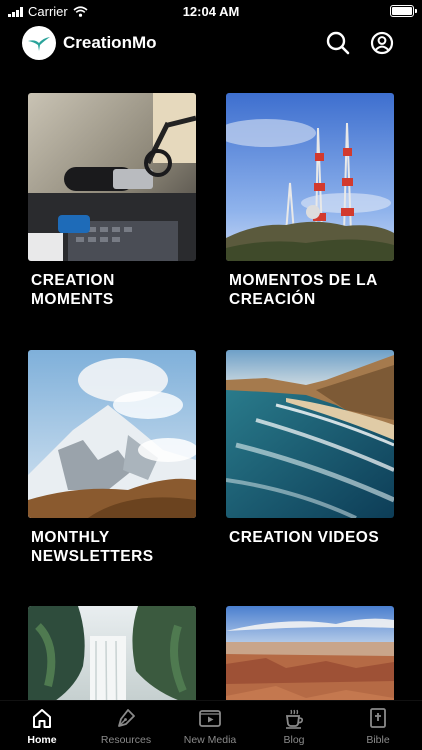  I want to click on tab-resources: Resources, so click(126, 726).